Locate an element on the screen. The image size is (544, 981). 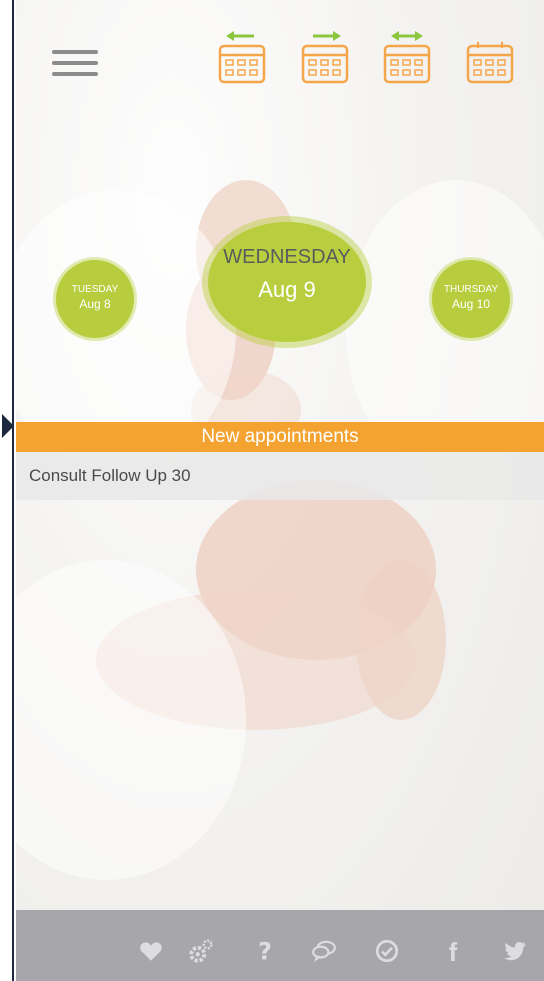
facebook-icon: f is located at coordinates (453, 951).